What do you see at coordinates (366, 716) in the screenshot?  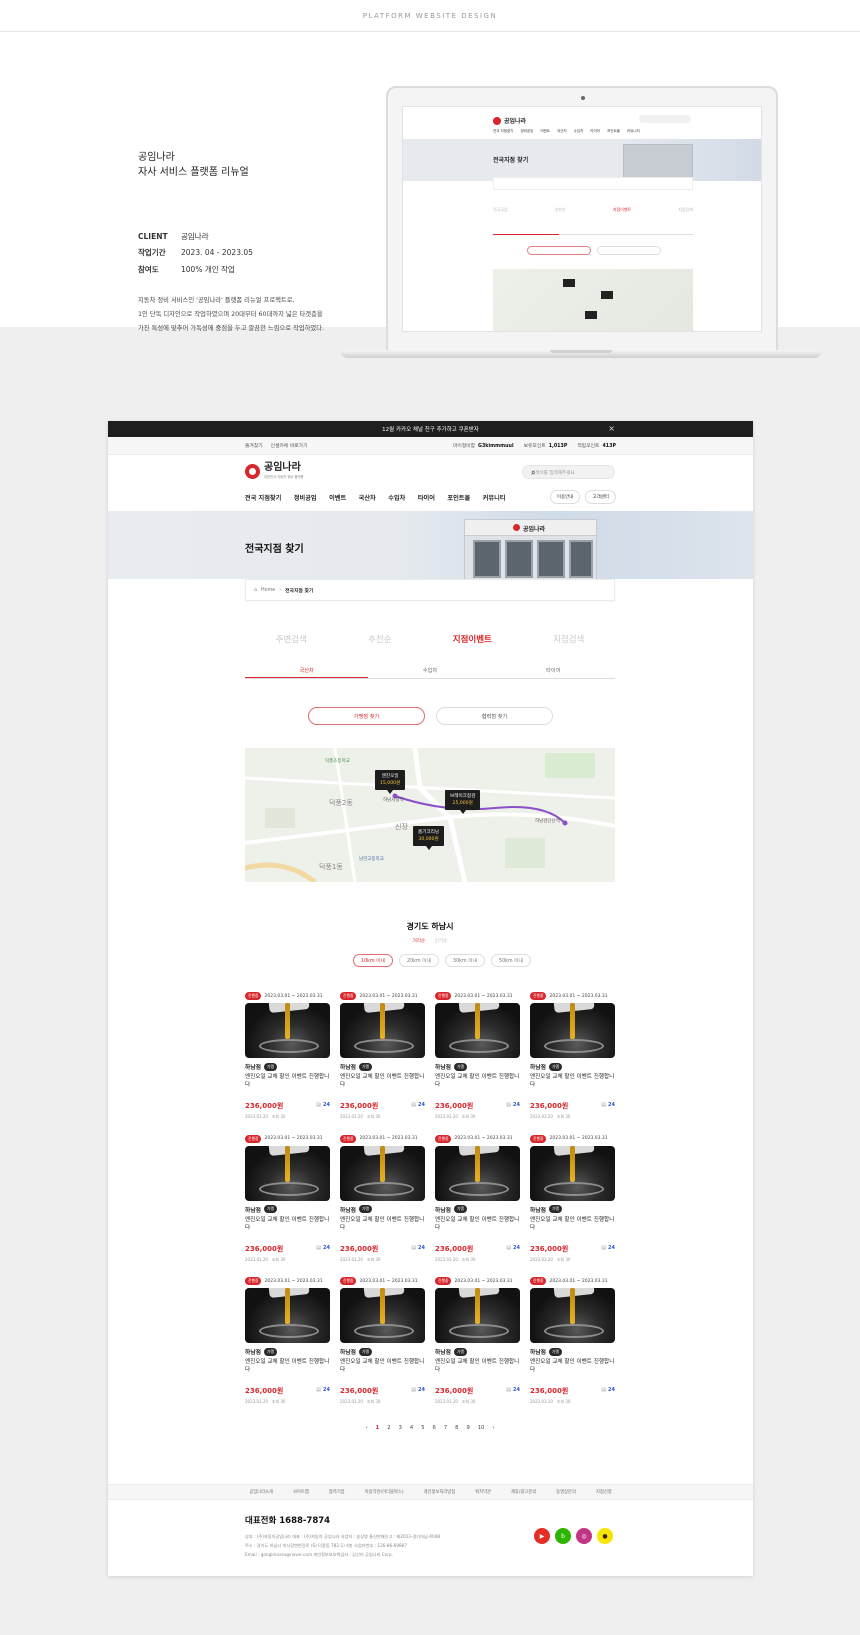 I see `franchise-button: 가맹점 찾기` at bounding box center [366, 716].